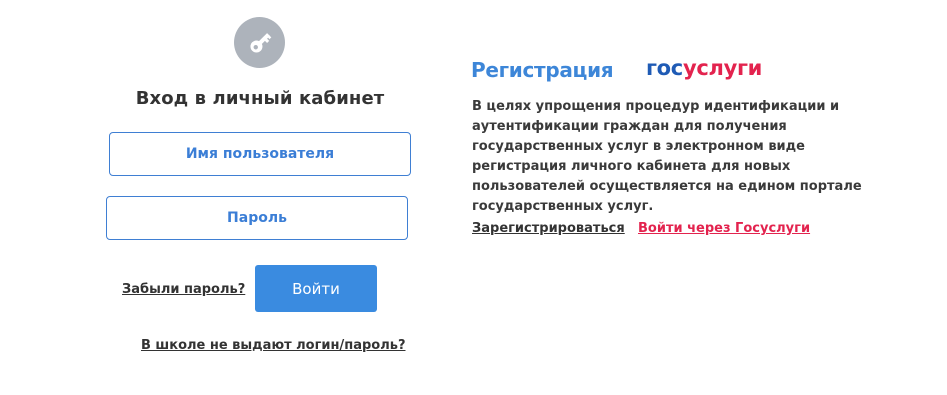  I want to click on login-via-gosuslugi-link: Войти через Госуслуги, so click(724, 228).